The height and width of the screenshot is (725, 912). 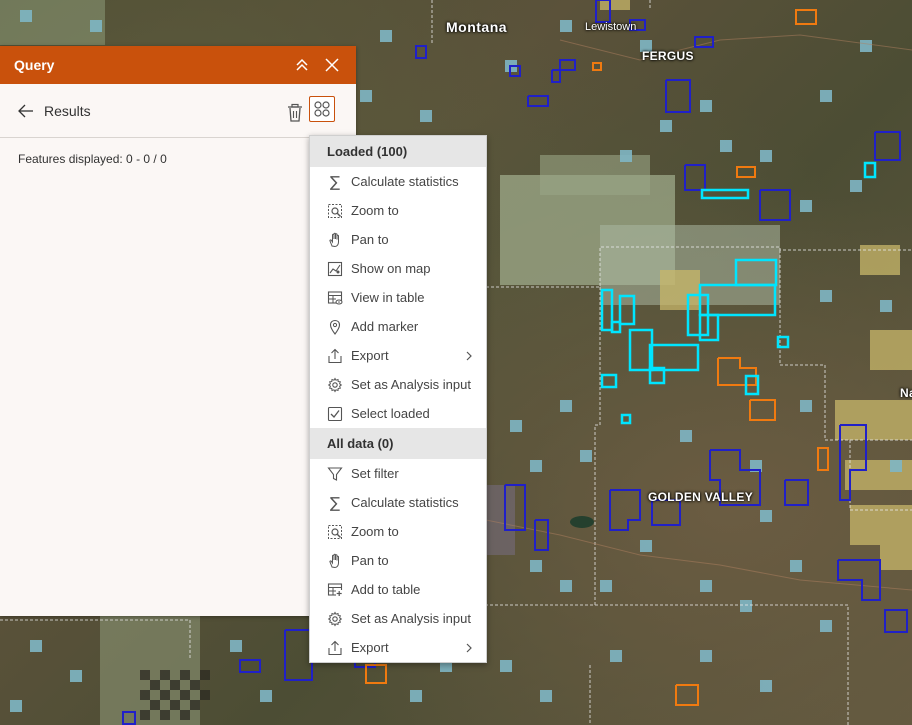 I want to click on menu-item-label: Add marker, so click(x=385, y=326).